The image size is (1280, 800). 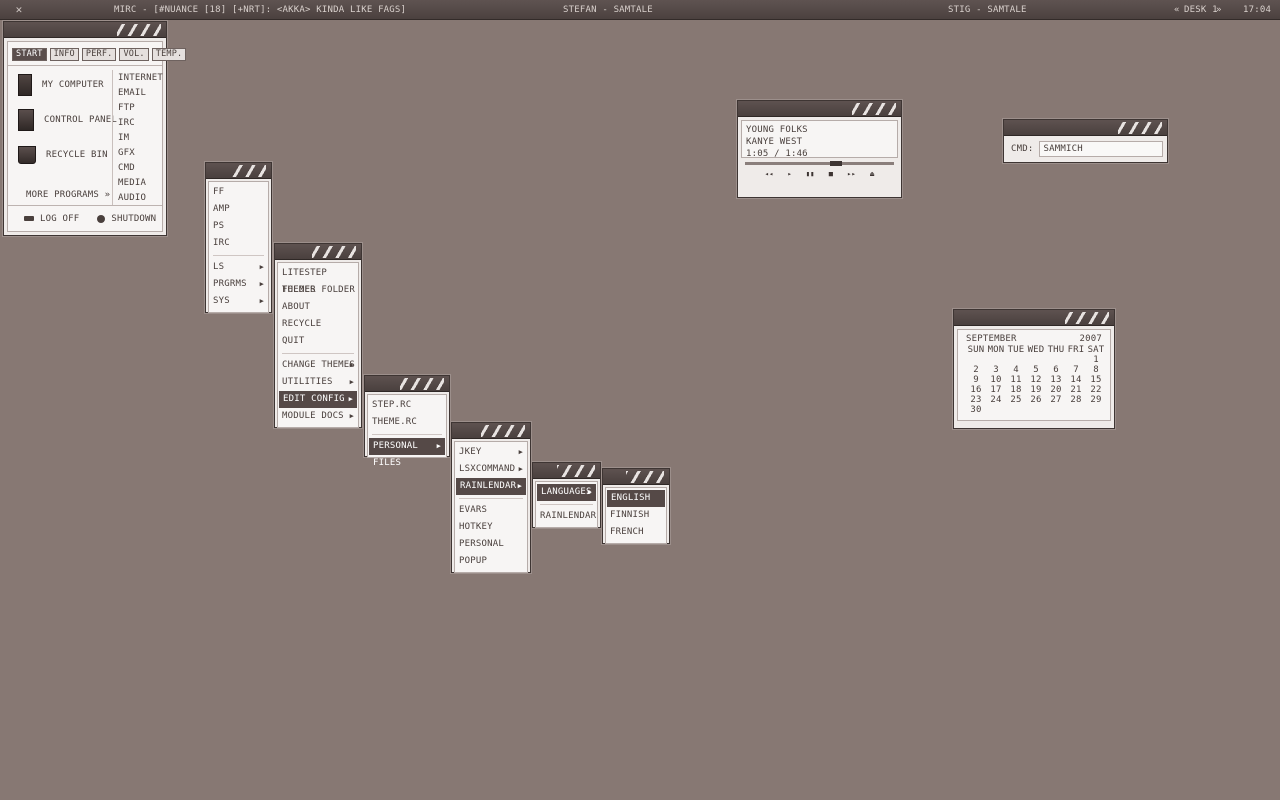 I want to click on calendar-day: 11, so click(x=1016, y=380).